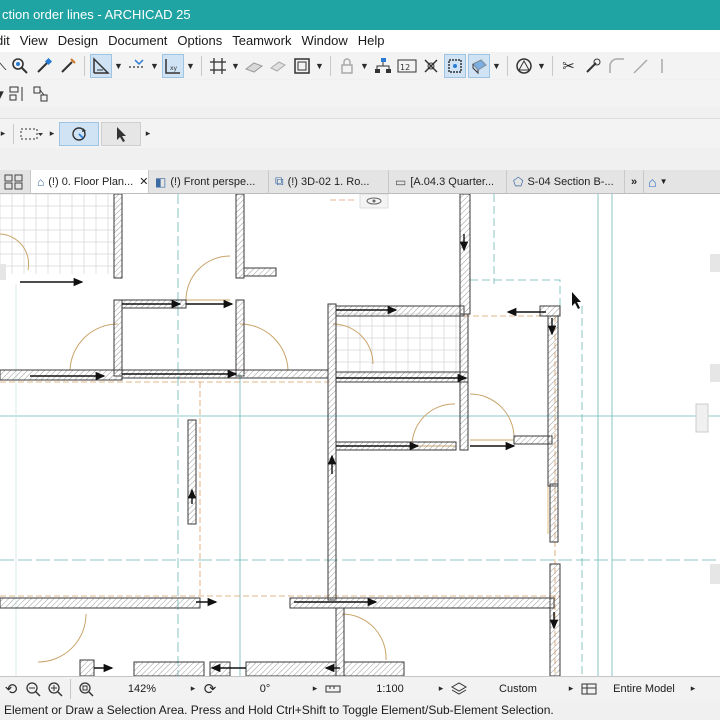  I want to click on hierarchy-icon, so click(383, 66).